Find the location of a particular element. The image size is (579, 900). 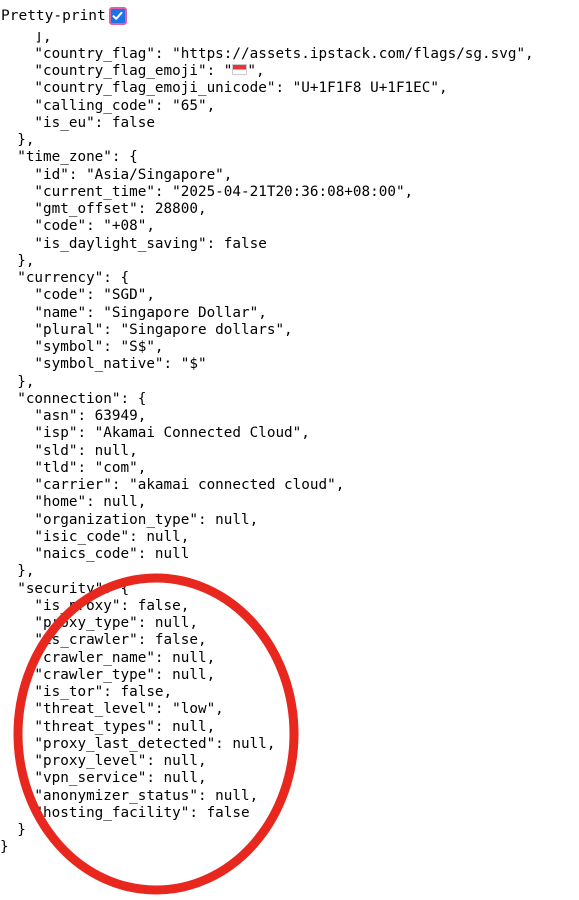

json-line: "symbol_native": "$" is located at coordinates (103, 364).